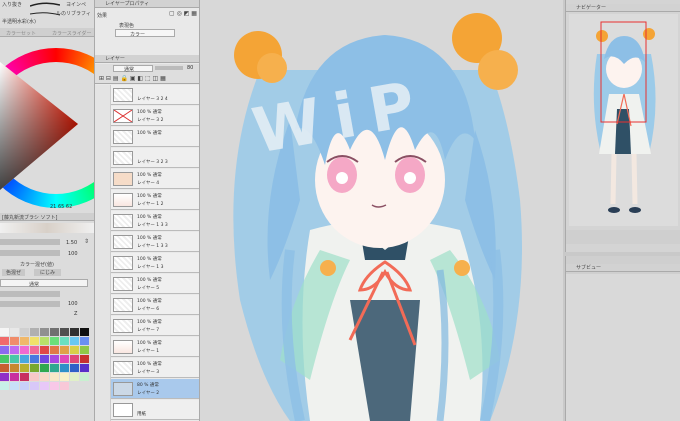 The height and width of the screenshot is (421, 680). Describe the element at coordinates (21, 33) in the screenshot. I see `tab-color-set: カラーセット` at that location.